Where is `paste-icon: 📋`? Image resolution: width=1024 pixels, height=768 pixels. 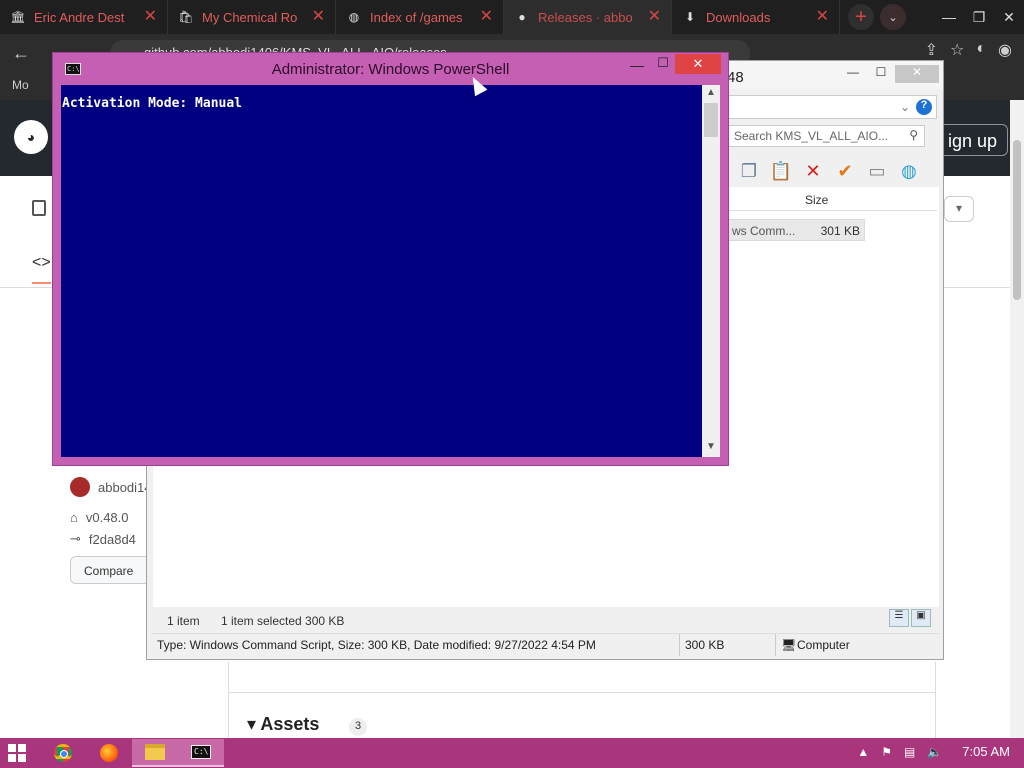
paste-icon: 📋 is located at coordinates (781, 171).